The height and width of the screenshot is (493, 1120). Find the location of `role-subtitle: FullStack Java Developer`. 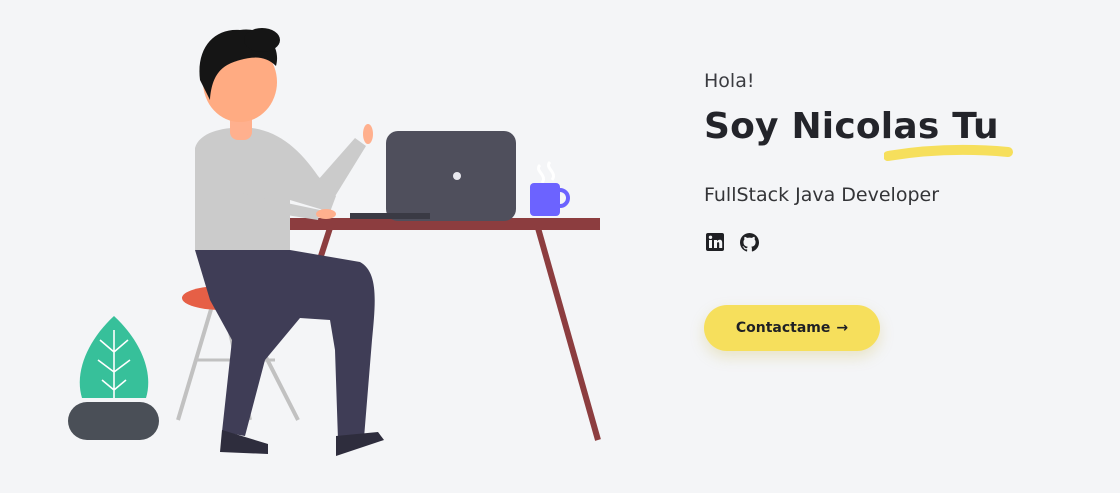

role-subtitle: FullStack Java Developer is located at coordinates (822, 195).